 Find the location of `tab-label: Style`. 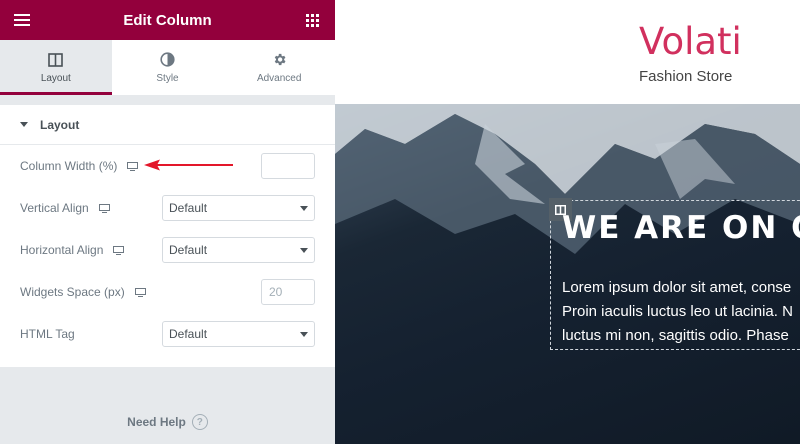

tab-label: Style is located at coordinates (167, 78).